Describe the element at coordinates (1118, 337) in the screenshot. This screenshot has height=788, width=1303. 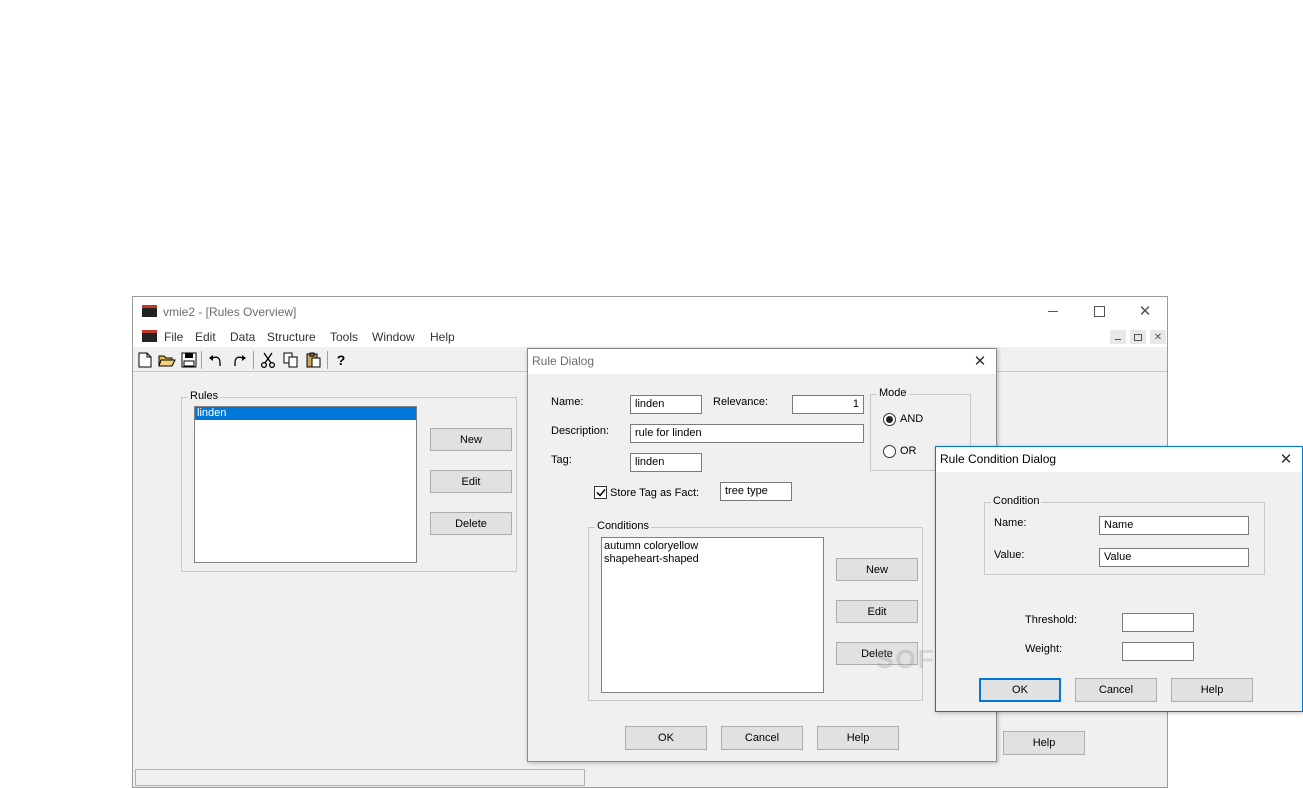
I see `mdi-minimize-button` at that location.